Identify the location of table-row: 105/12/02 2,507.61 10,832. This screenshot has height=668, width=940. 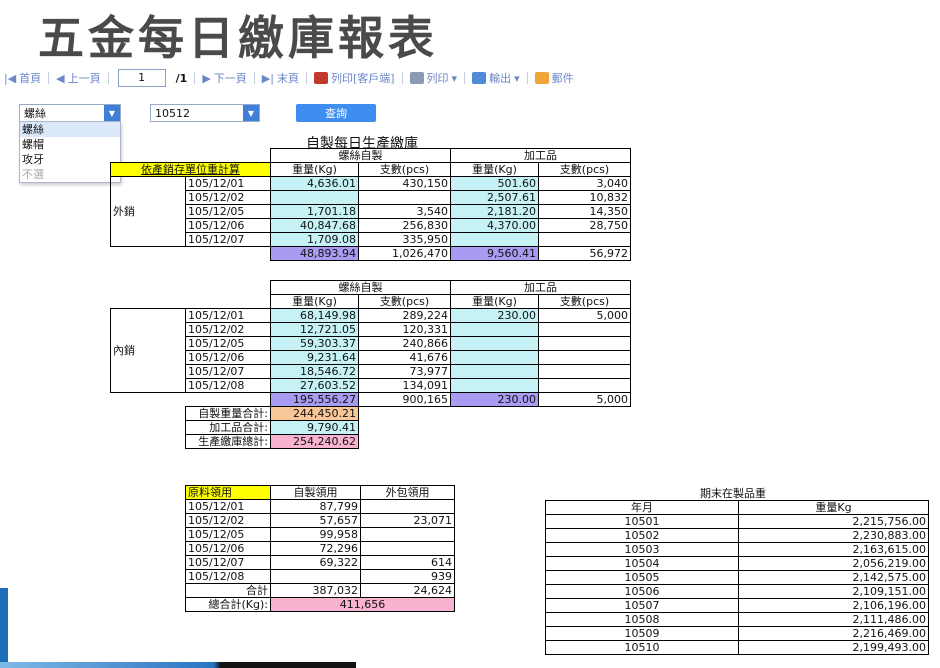
(371, 197).